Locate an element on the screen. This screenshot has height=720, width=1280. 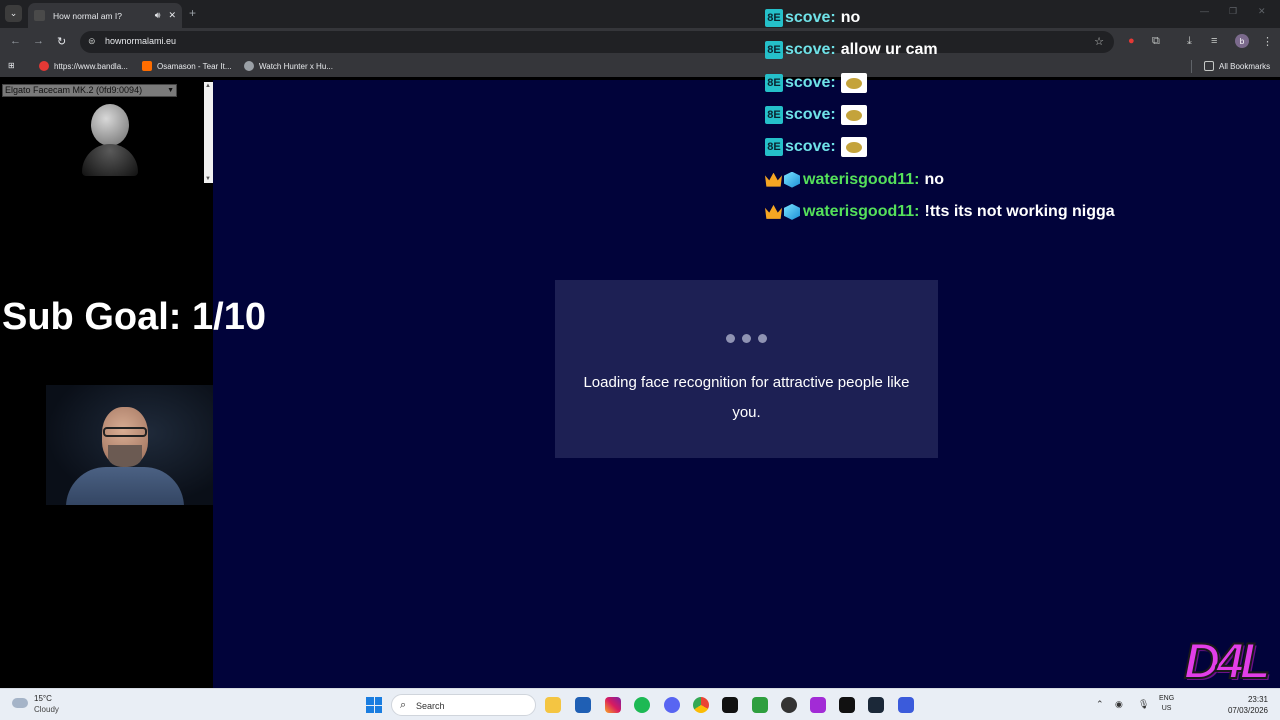
webcam-person-body is located at coordinates (125, 486).